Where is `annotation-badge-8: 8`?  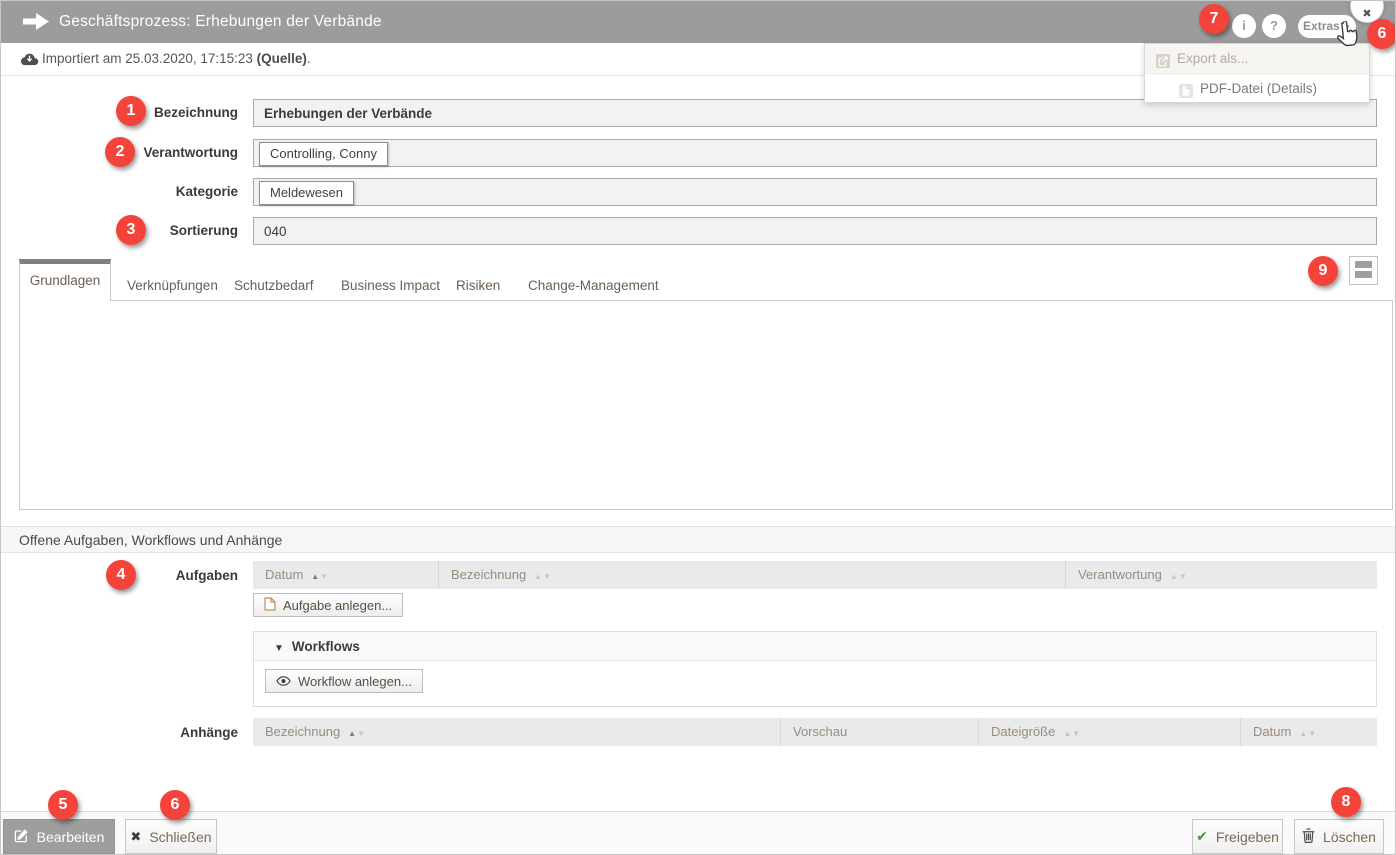
annotation-badge-8: 8 is located at coordinates (1346, 802).